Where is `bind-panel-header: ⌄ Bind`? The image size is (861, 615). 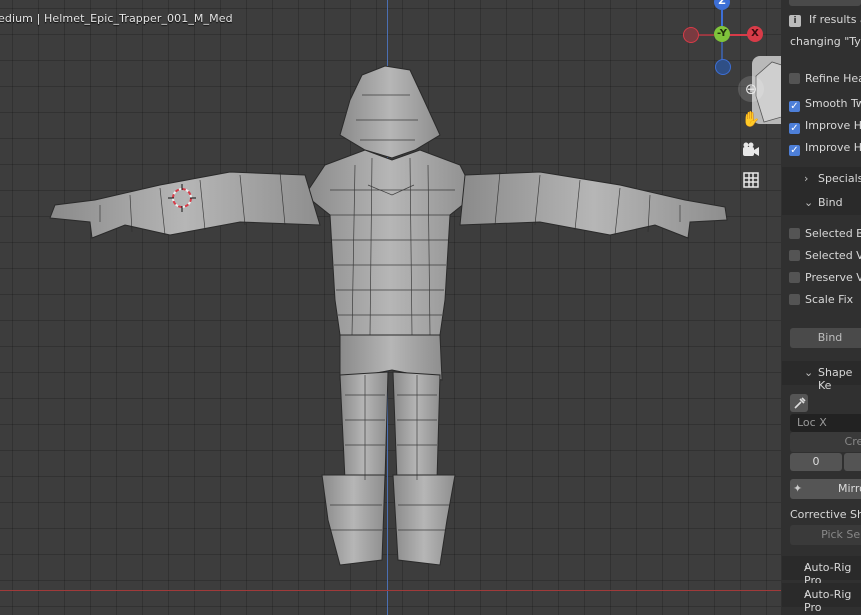 bind-panel-header: ⌄ Bind is located at coordinates (821, 203).